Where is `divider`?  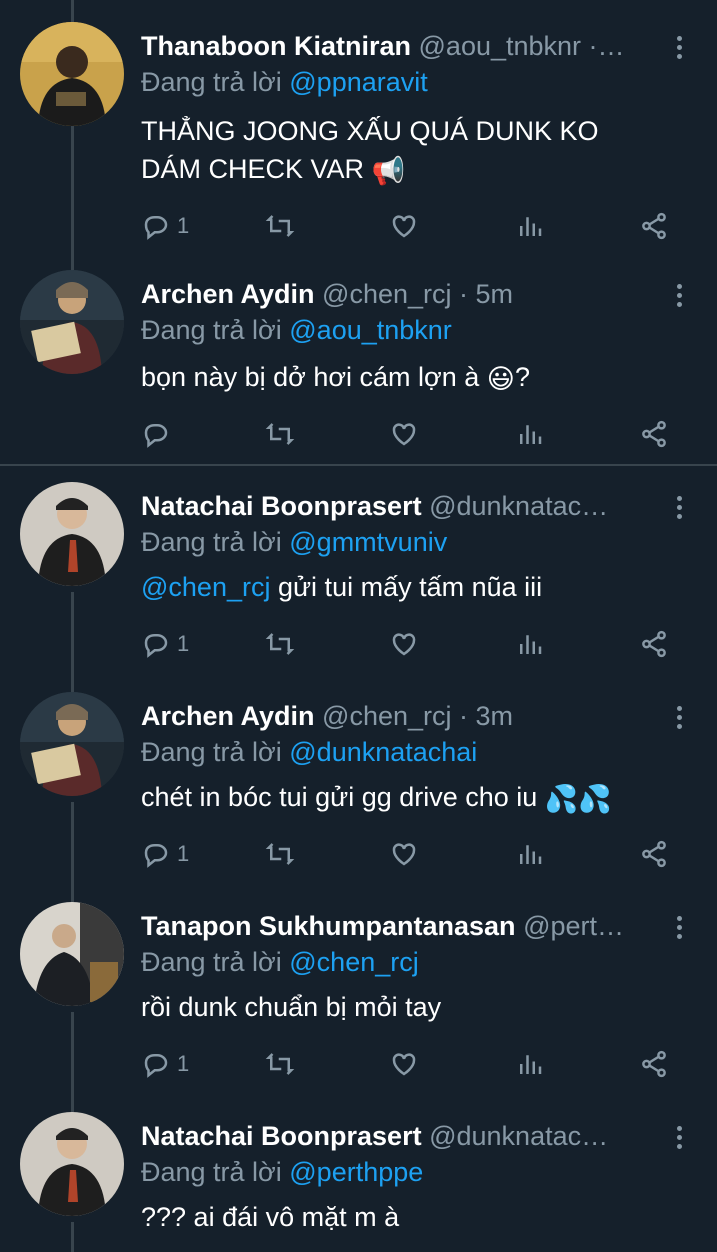
divider is located at coordinates (358, 465).